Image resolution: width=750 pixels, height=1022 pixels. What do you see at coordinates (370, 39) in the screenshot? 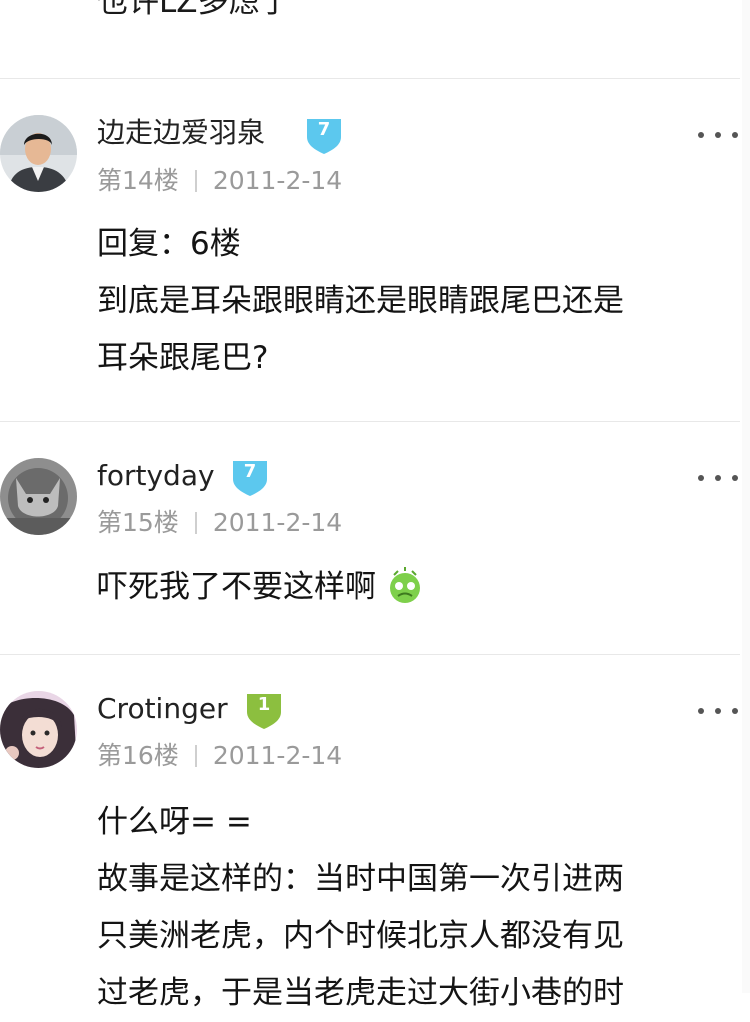
I see `previous-post-fragment: 也许LZ多虑了` at bounding box center [370, 39].